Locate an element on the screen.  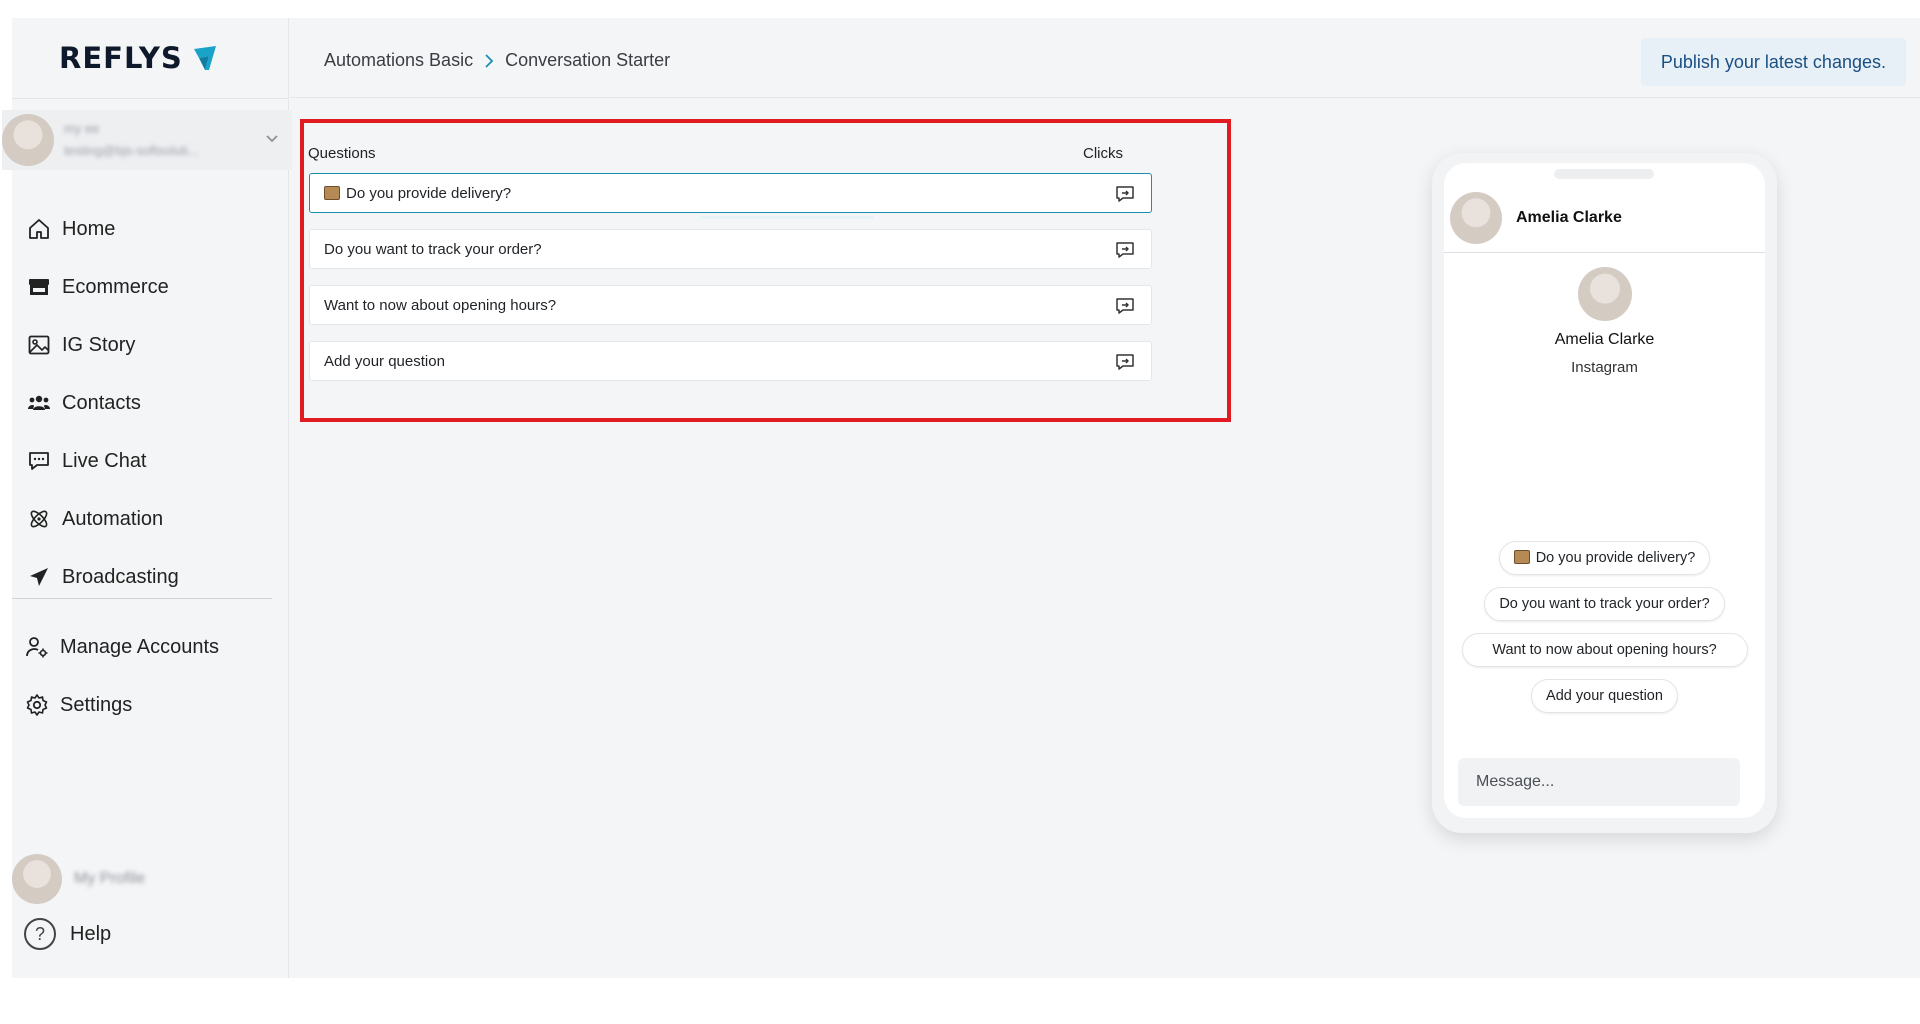
question-row: Do you provide delivery? is located at coordinates (730, 193).